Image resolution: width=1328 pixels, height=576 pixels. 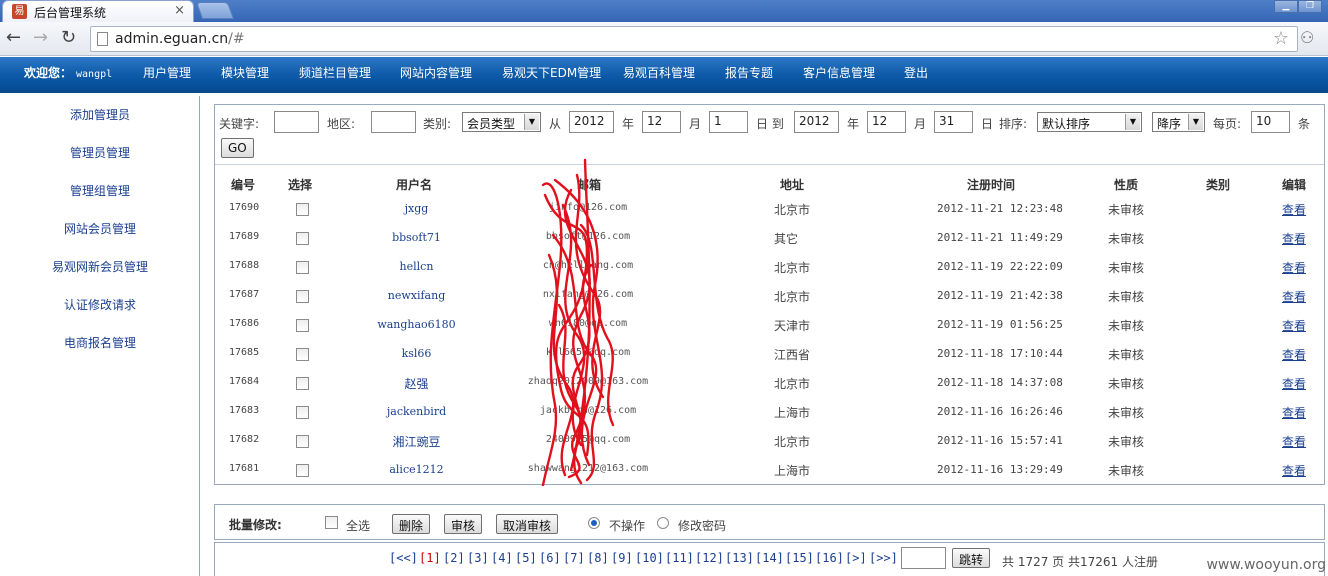 What do you see at coordinates (416, 441) in the screenshot?
I see `row-username: 湘江豌豆` at bounding box center [416, 441].